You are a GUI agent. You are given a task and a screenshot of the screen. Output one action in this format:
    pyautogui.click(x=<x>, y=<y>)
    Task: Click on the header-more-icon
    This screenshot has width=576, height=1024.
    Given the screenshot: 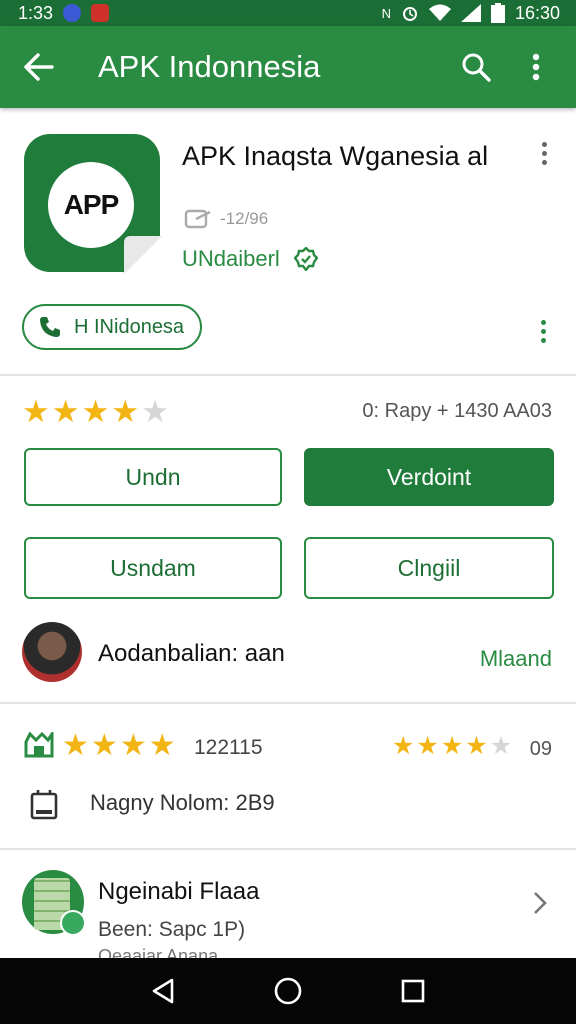 What is the action you would take?
    pyautogui.click(x=544, y=153)
    